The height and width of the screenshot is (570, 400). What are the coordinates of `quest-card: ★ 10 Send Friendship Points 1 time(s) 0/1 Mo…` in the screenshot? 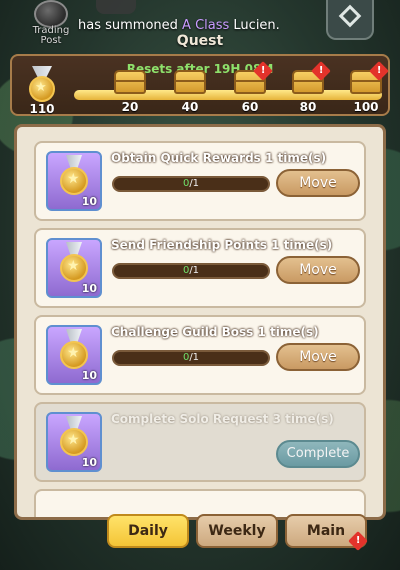 It's located at (200, 268).